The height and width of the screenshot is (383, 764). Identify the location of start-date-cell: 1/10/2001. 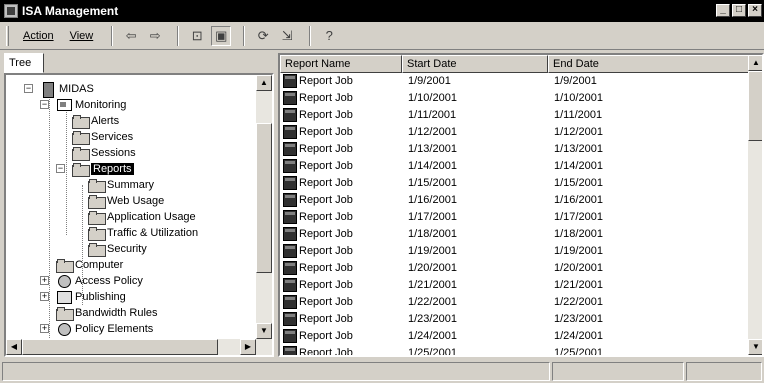
(432, 98).